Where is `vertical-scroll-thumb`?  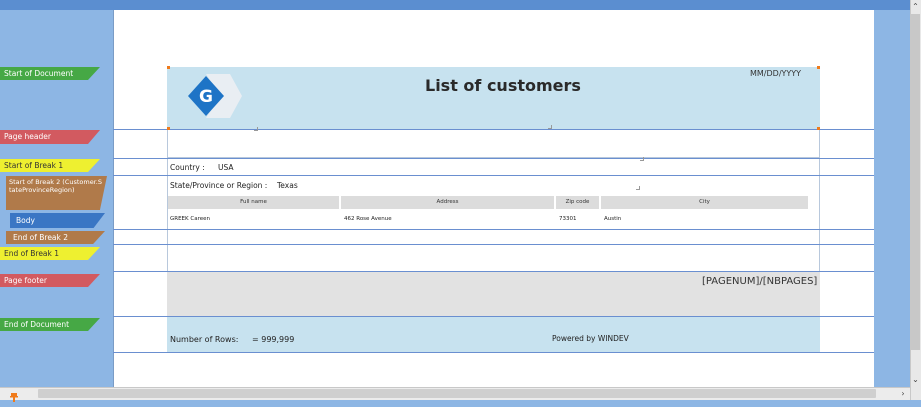
vertical-scroll-thumb is located at coordinates (915, 182).